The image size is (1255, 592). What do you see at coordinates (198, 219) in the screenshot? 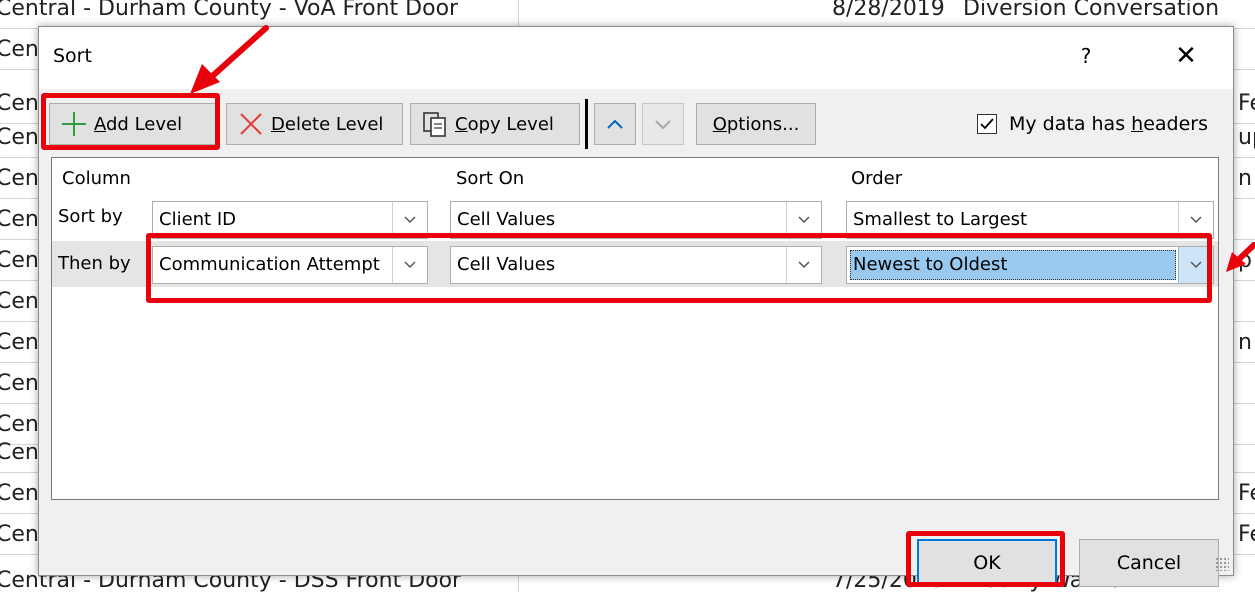
I see `sort-by-column-value: Client ID` at bounding box center [198, 219].